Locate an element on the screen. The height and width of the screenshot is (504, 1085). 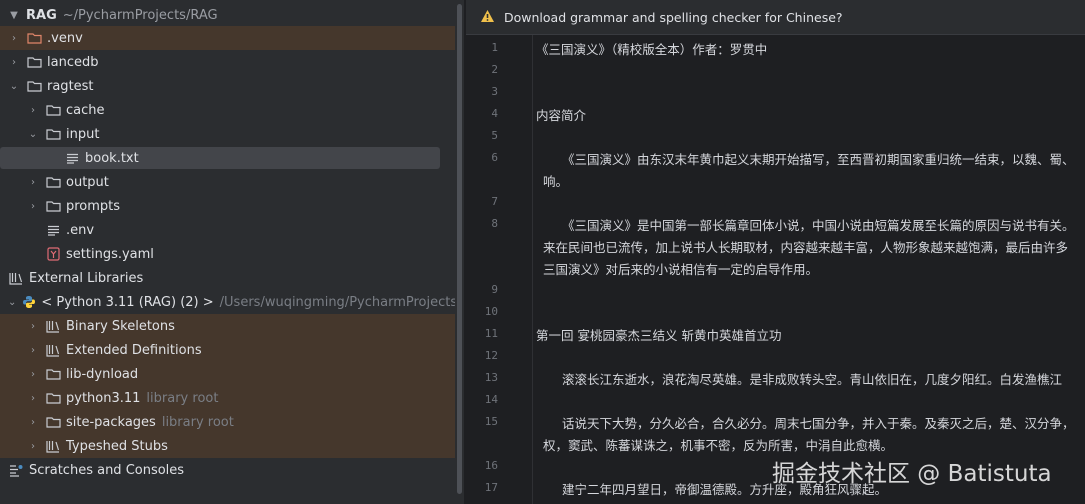
tree-item-env: › .env is located at coordinates (227, 230).